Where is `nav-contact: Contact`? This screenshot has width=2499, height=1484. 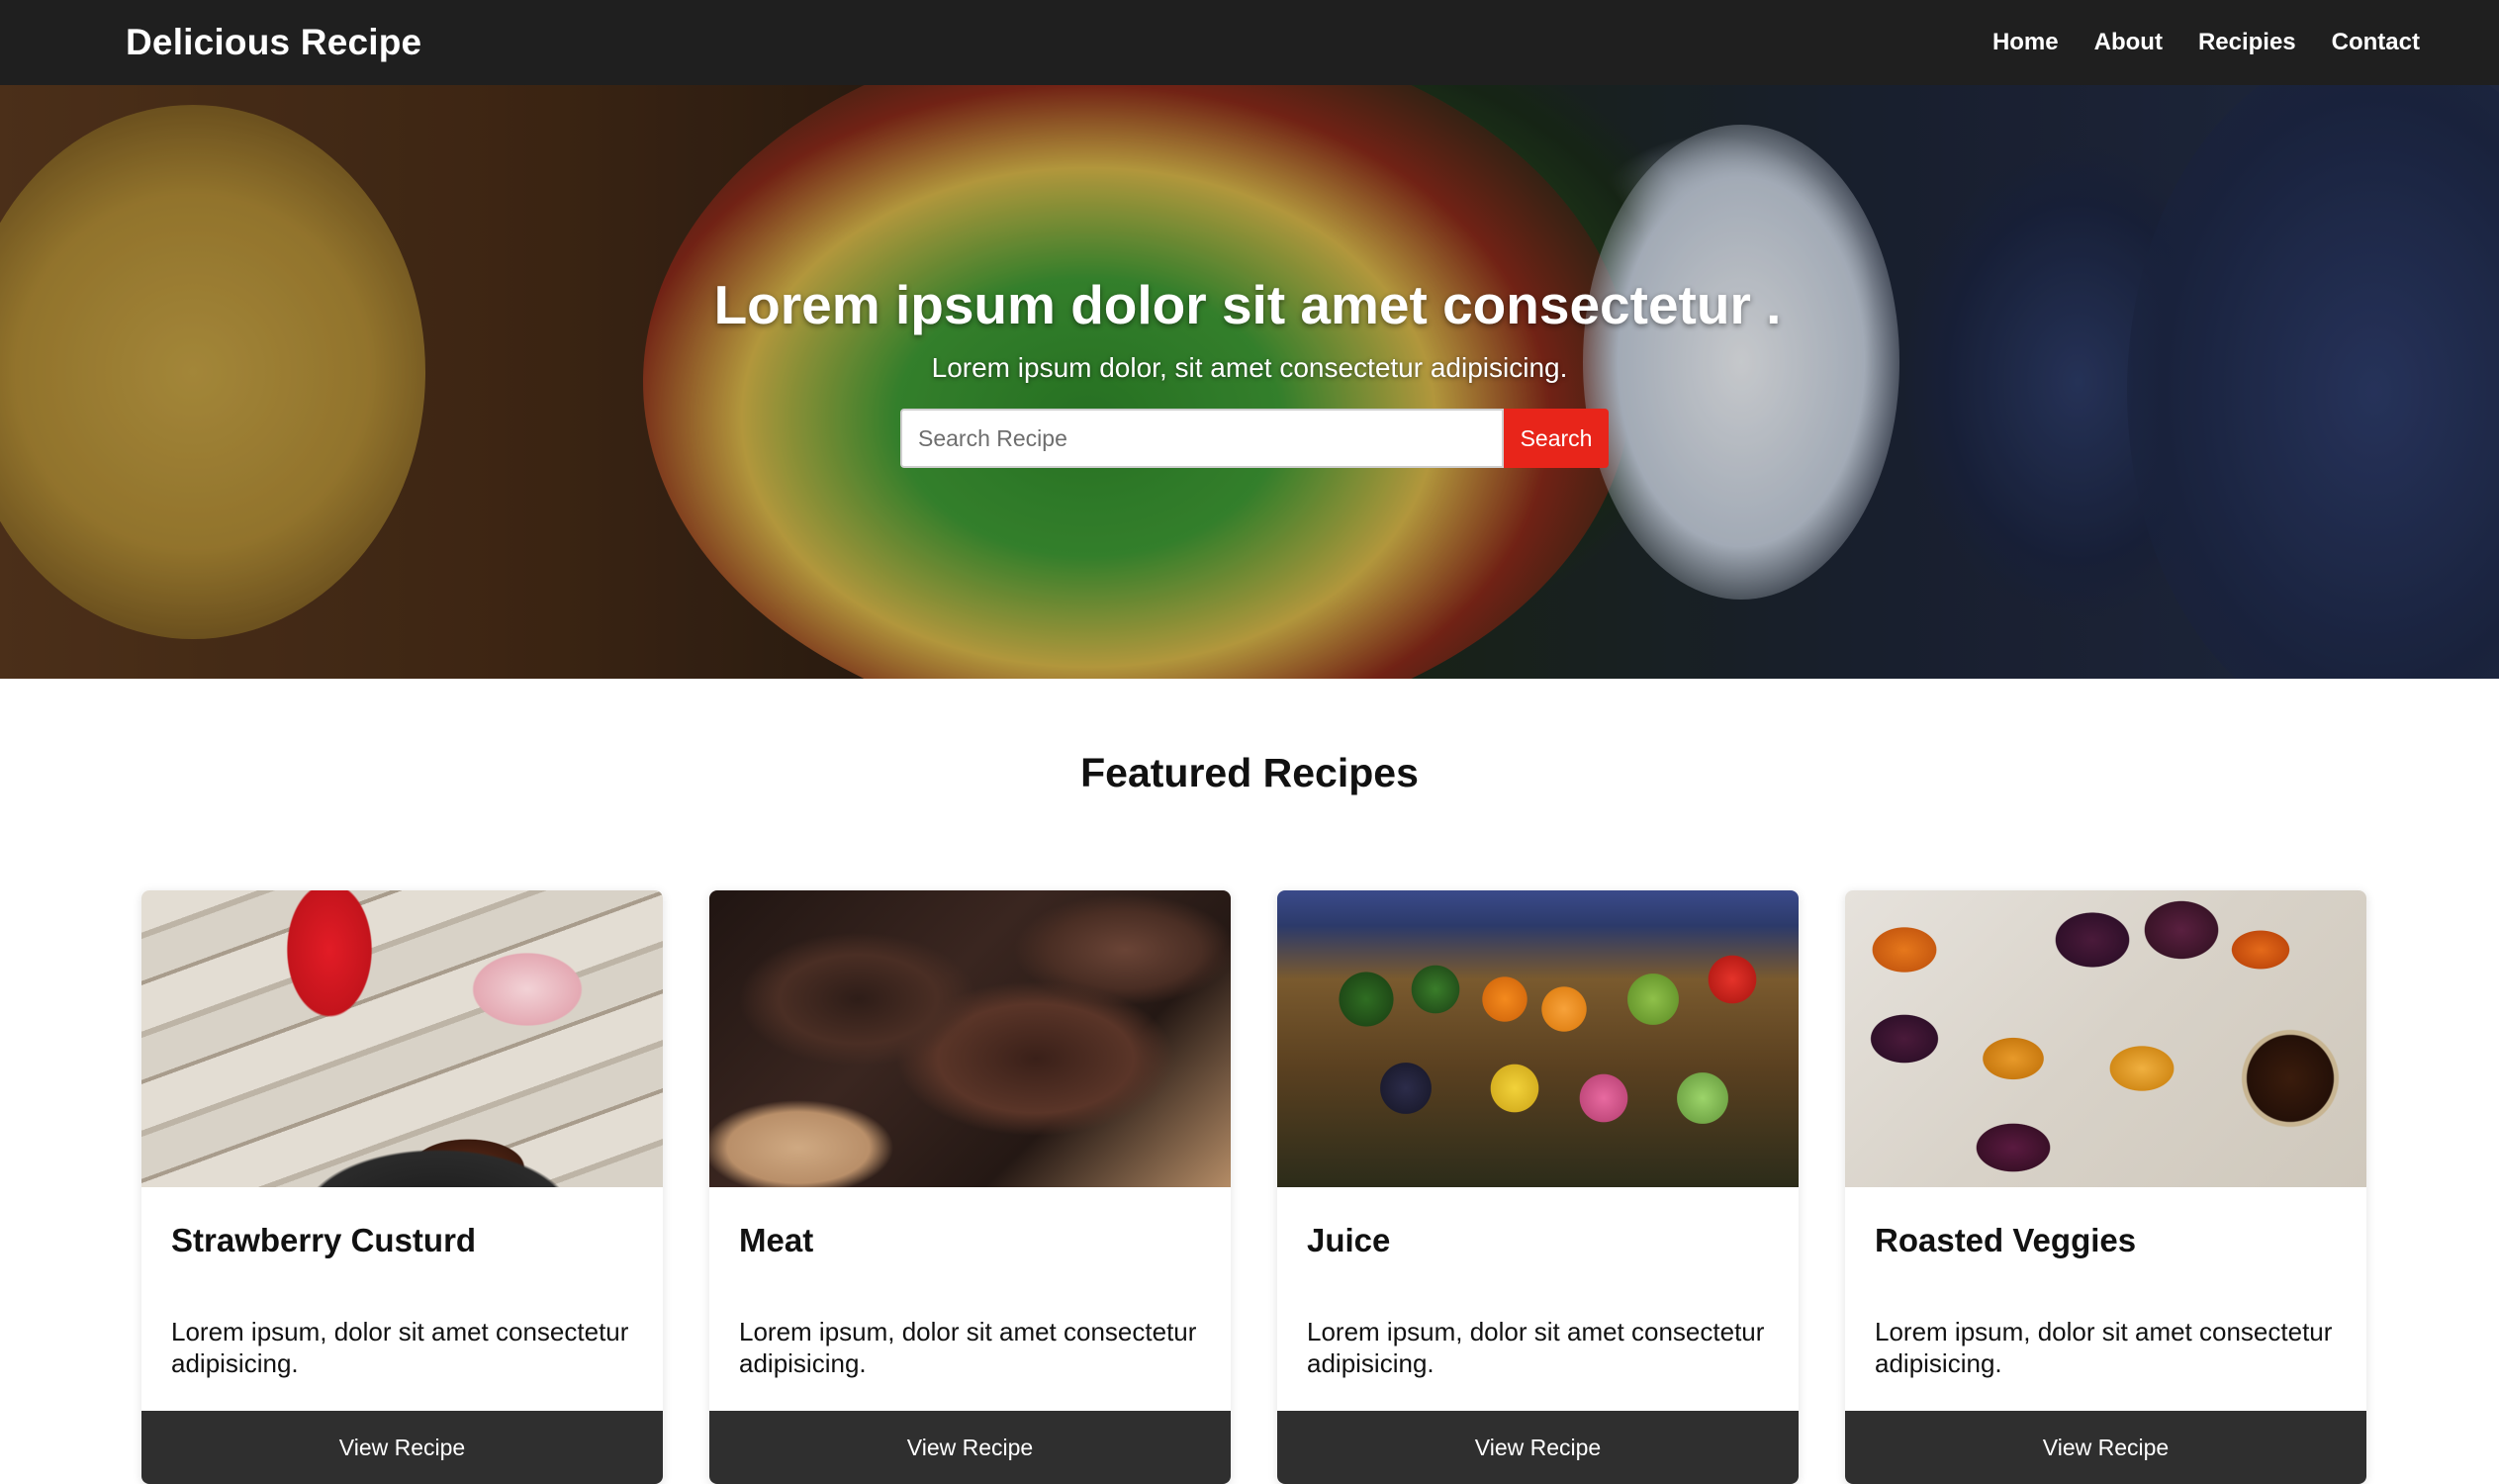 nav-contact: Contact is located at coordinates (2376, 42).